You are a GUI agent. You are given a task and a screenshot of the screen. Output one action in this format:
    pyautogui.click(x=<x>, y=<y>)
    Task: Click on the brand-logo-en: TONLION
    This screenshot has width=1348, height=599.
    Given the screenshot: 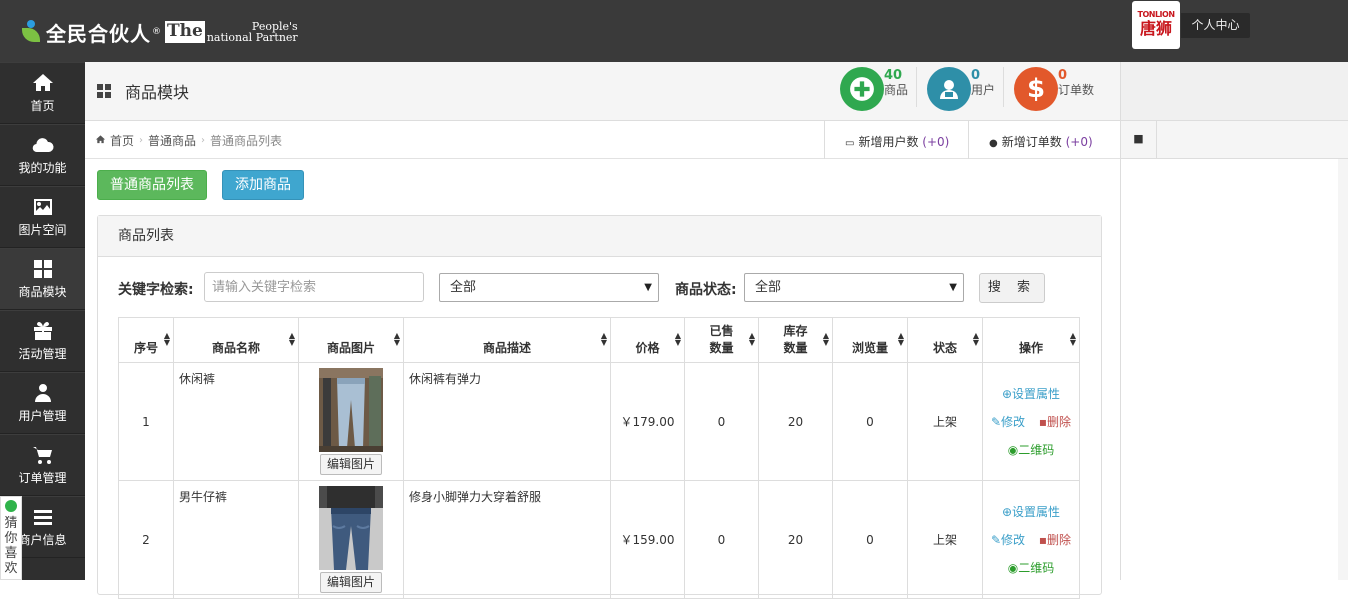 What is the action you would take?
    pyautogui.click(x=1156, y=14)
    